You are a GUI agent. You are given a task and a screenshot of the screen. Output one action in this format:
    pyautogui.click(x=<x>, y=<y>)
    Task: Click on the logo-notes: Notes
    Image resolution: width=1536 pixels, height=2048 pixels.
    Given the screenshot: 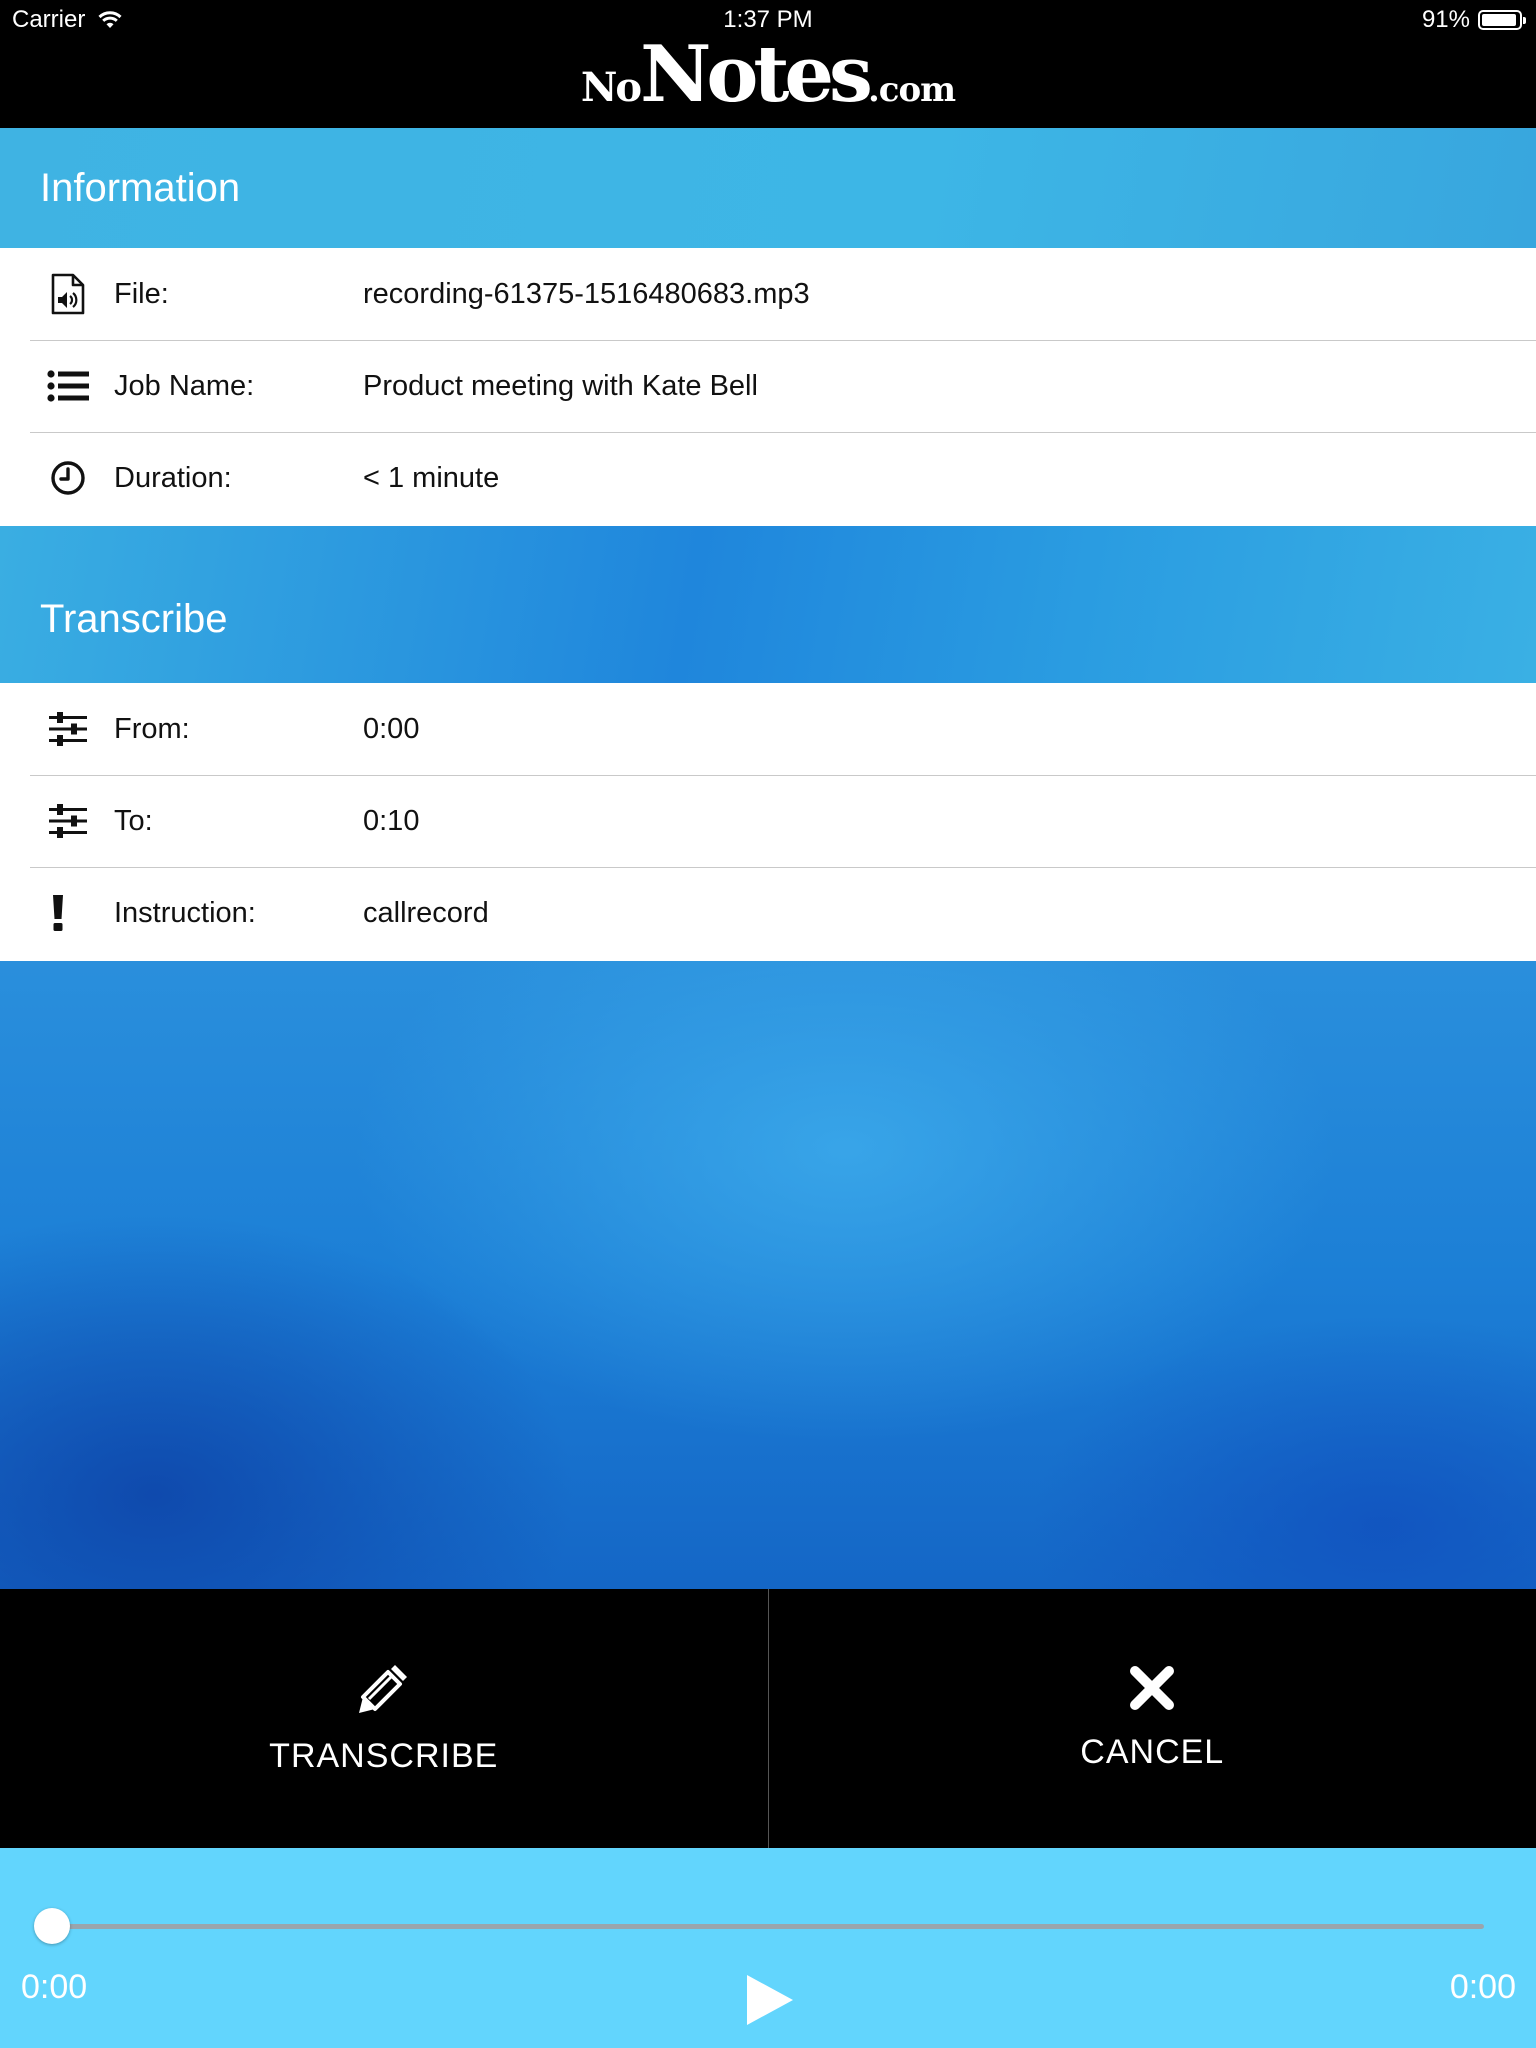 What is the action you would take?
    pyautogui.click(x=756, y=74)
    